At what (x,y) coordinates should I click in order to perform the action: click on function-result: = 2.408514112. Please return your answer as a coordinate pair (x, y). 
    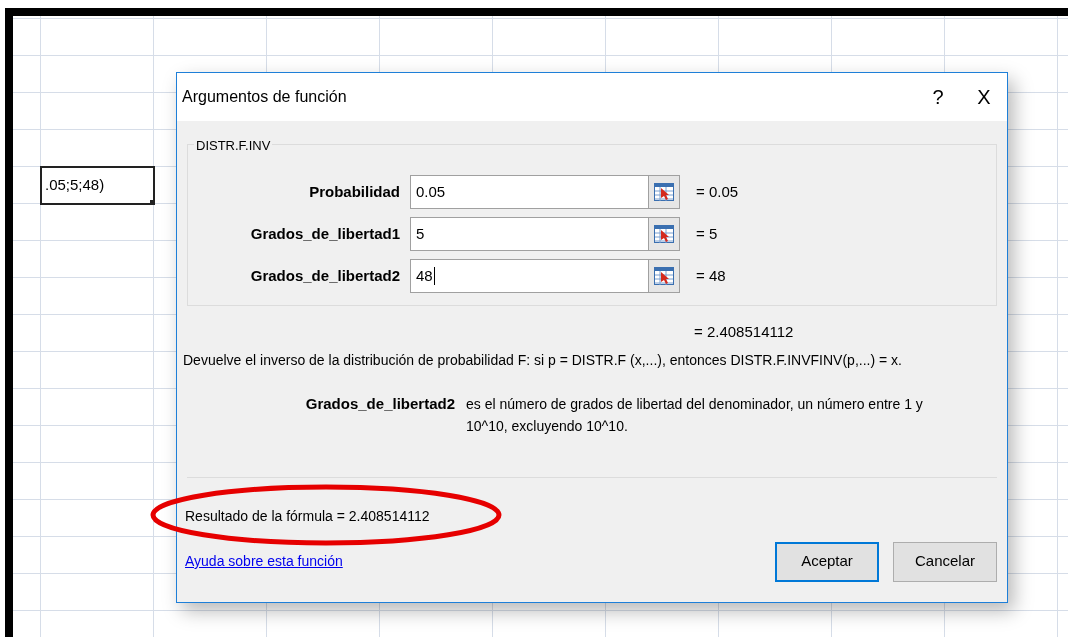
    Looking at the image, I should click on (744, 331).